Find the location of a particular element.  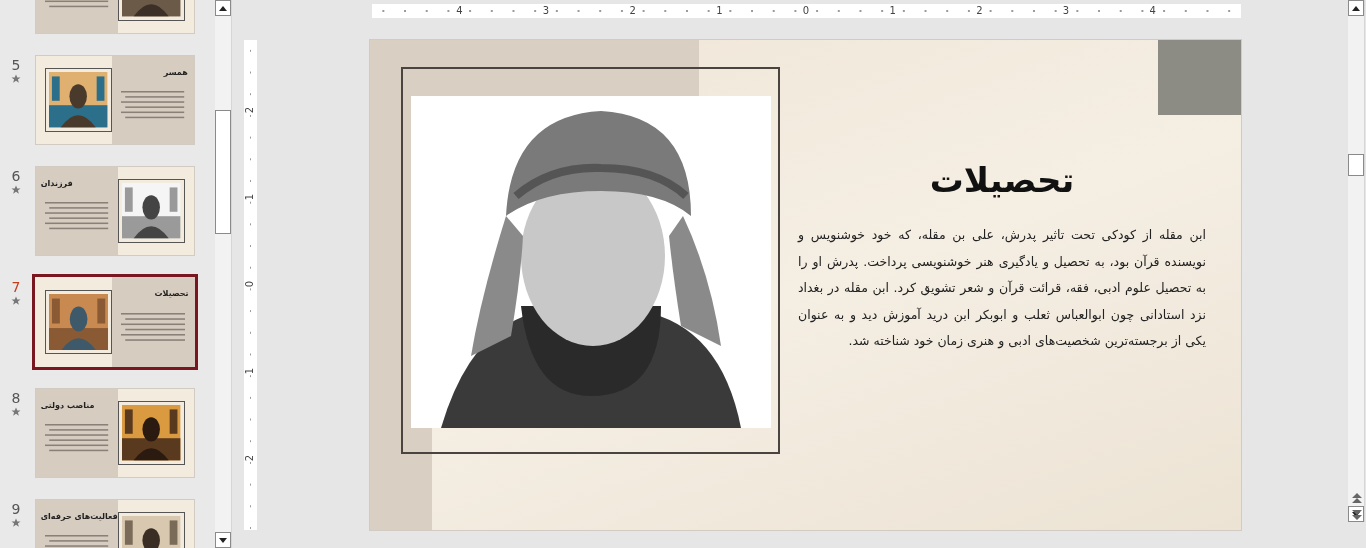

thumbnail-title: مناصب دولتی is located at coordinates (67, 405).